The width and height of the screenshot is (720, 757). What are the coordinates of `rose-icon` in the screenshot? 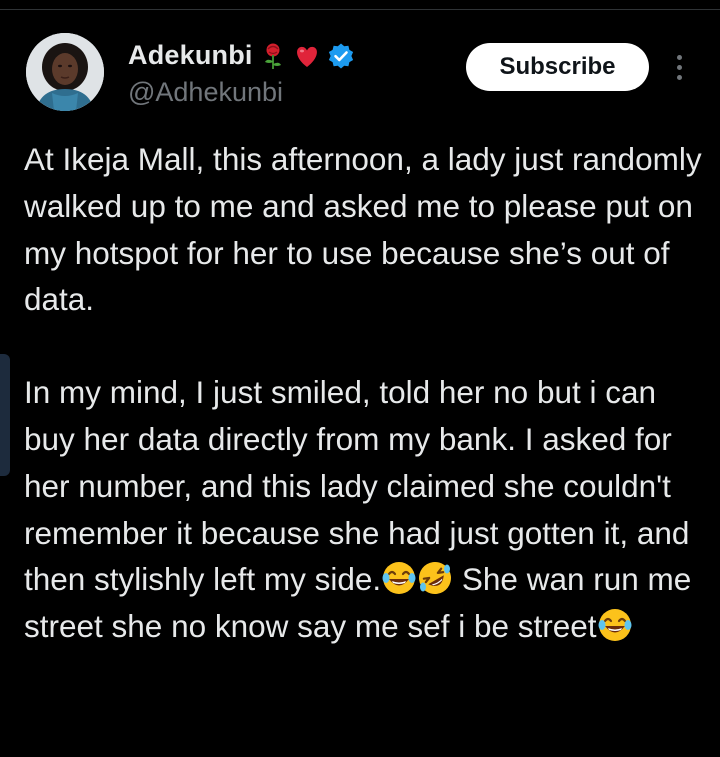 It's located at (273, 56).